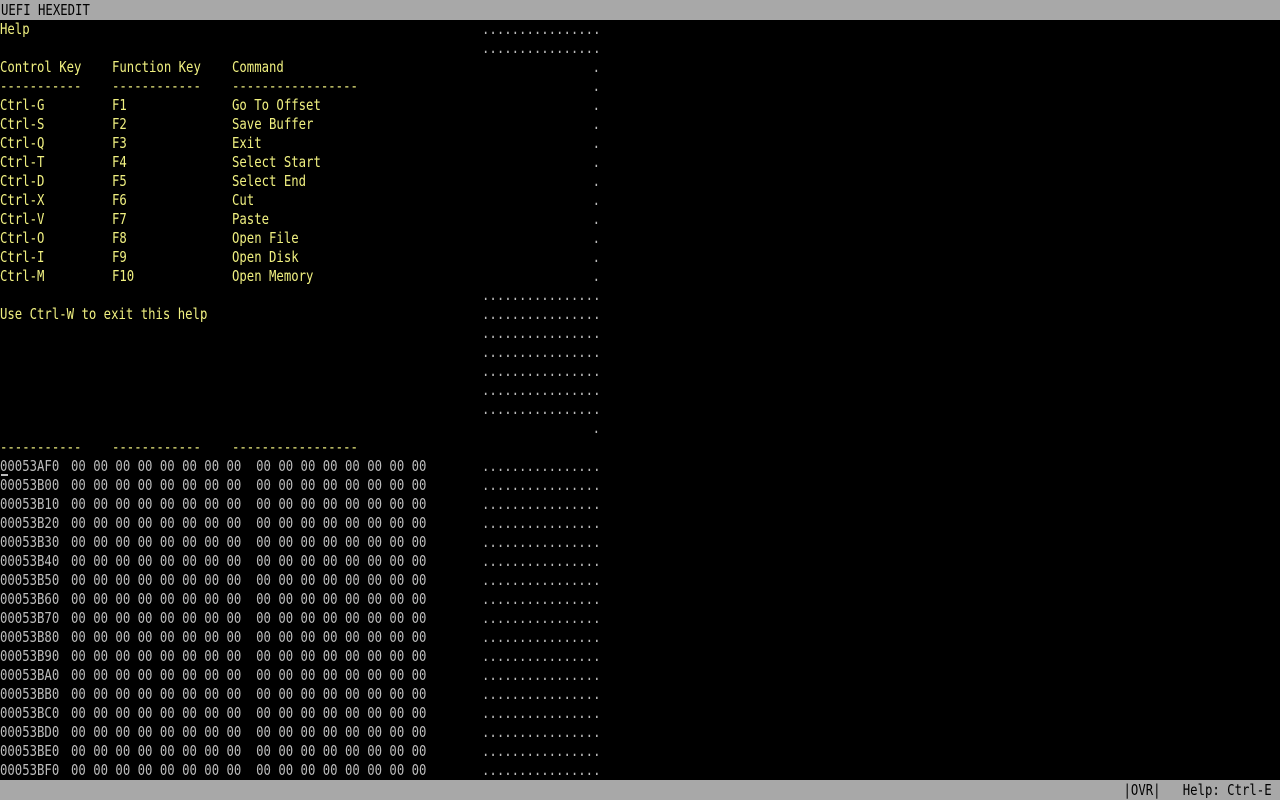 The image size is (1280, 800). What do you see at coordinates (22, 276) in the screenshot?
I see `control-key: Ctrl-M` at bounding box center [22, 276].